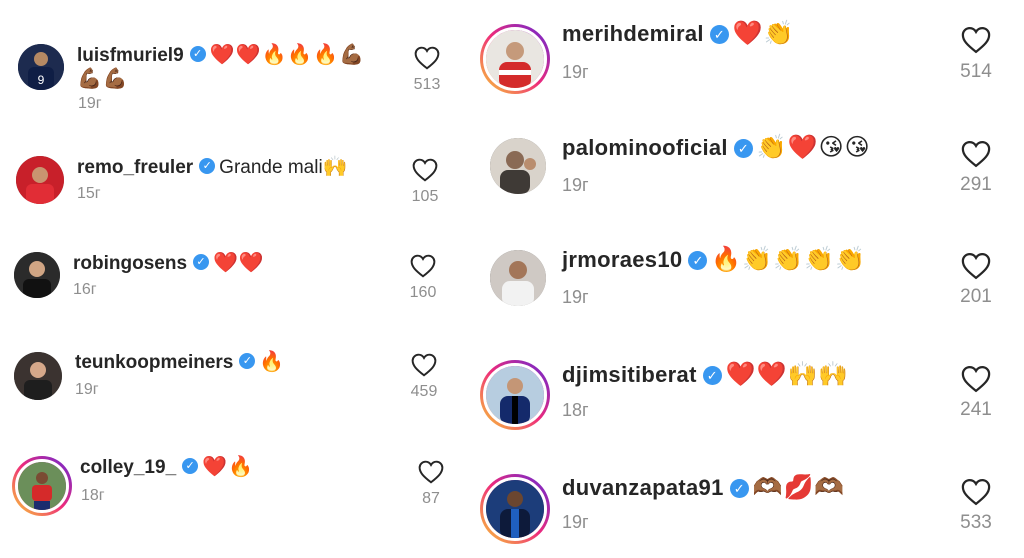  Describe the element at coordinates (89, 193) in the screenshot. I see `comment-time: 15г` at that location.